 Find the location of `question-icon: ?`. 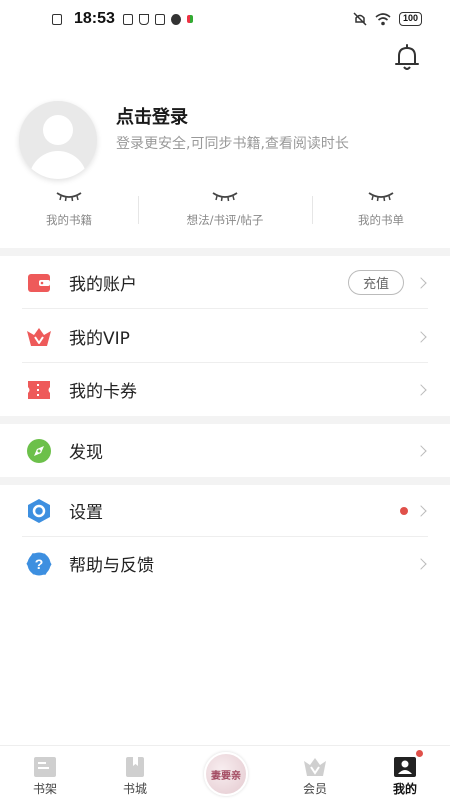

question-icon: ? is located at coordinates (39, 563).